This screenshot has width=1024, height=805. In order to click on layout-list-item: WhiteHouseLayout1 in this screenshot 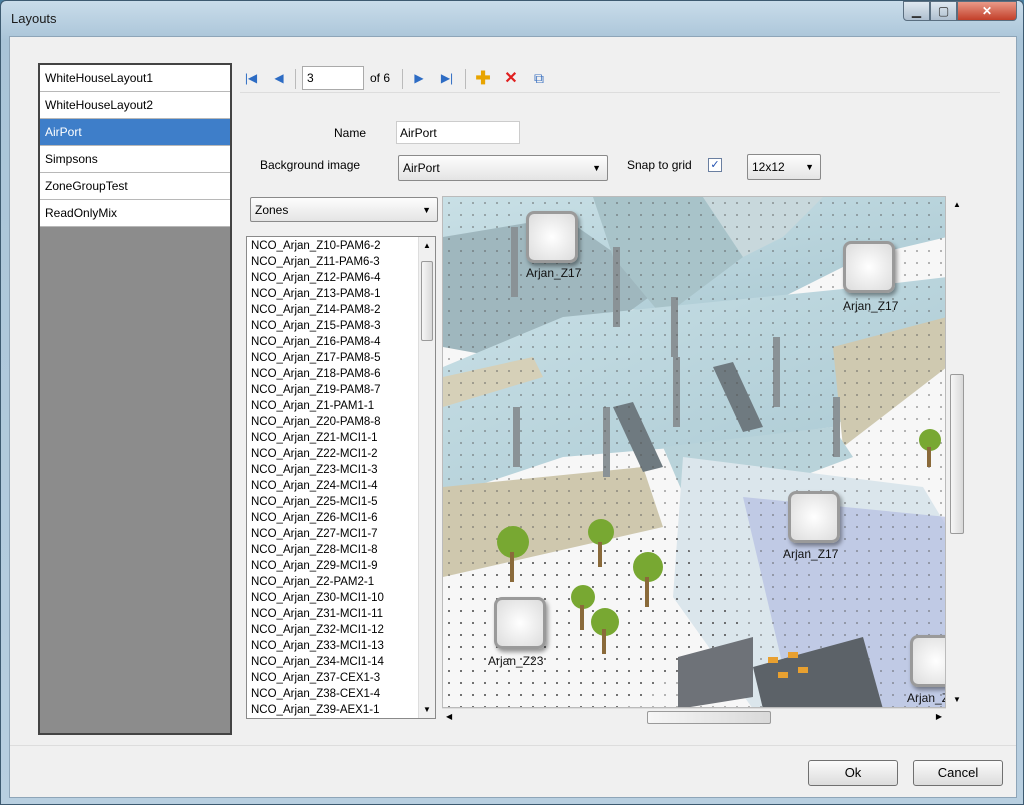, I will do `click(135, 78)`.